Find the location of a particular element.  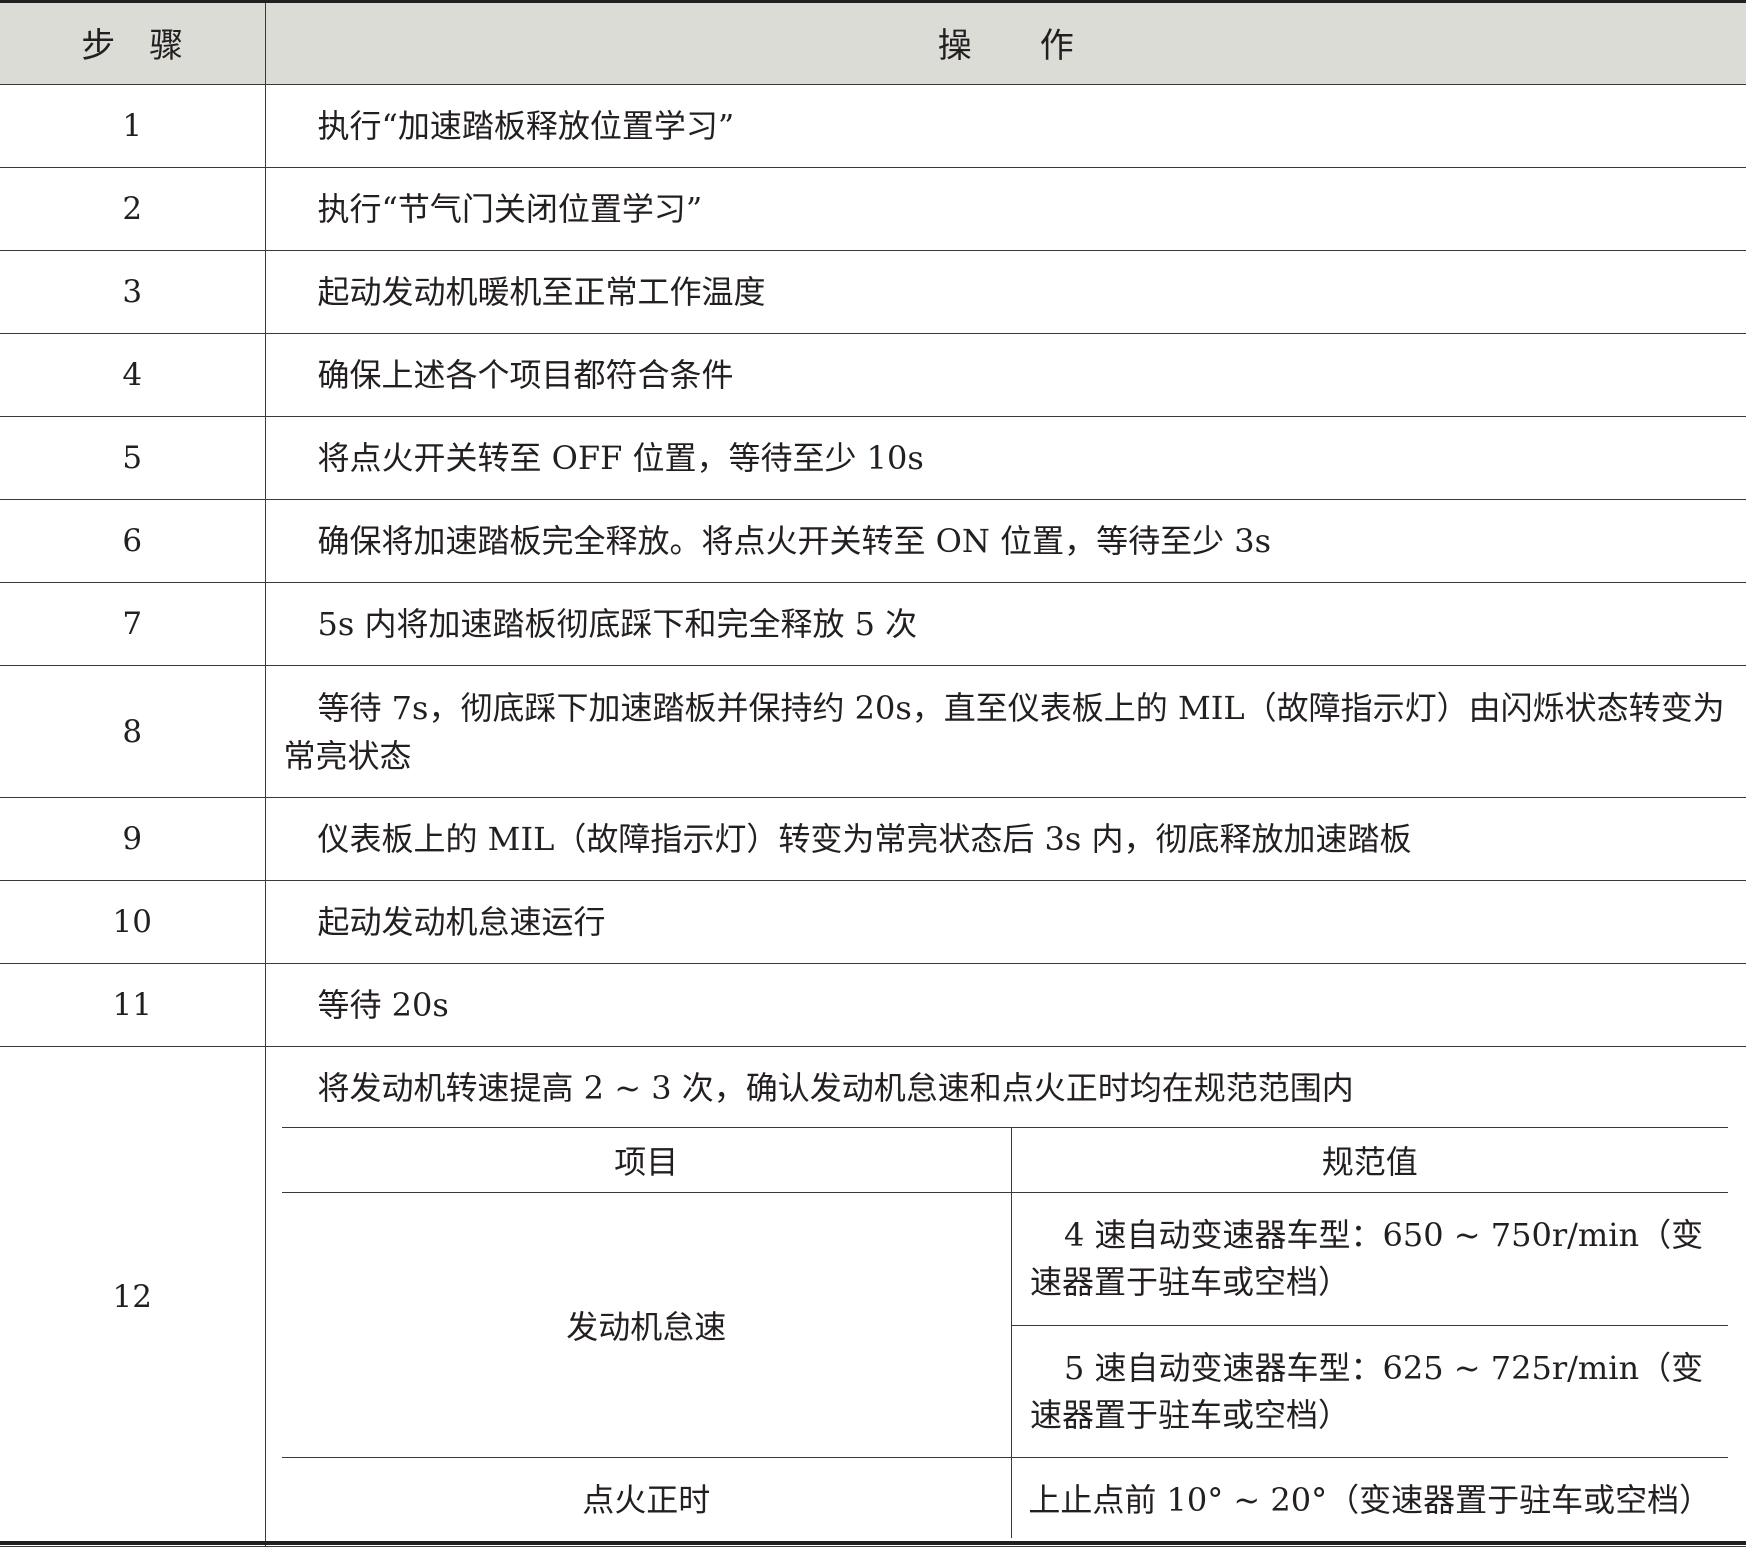

step-operation: 起动发动机暖机至正常工作温度 is located at coordinates (1005, 292).